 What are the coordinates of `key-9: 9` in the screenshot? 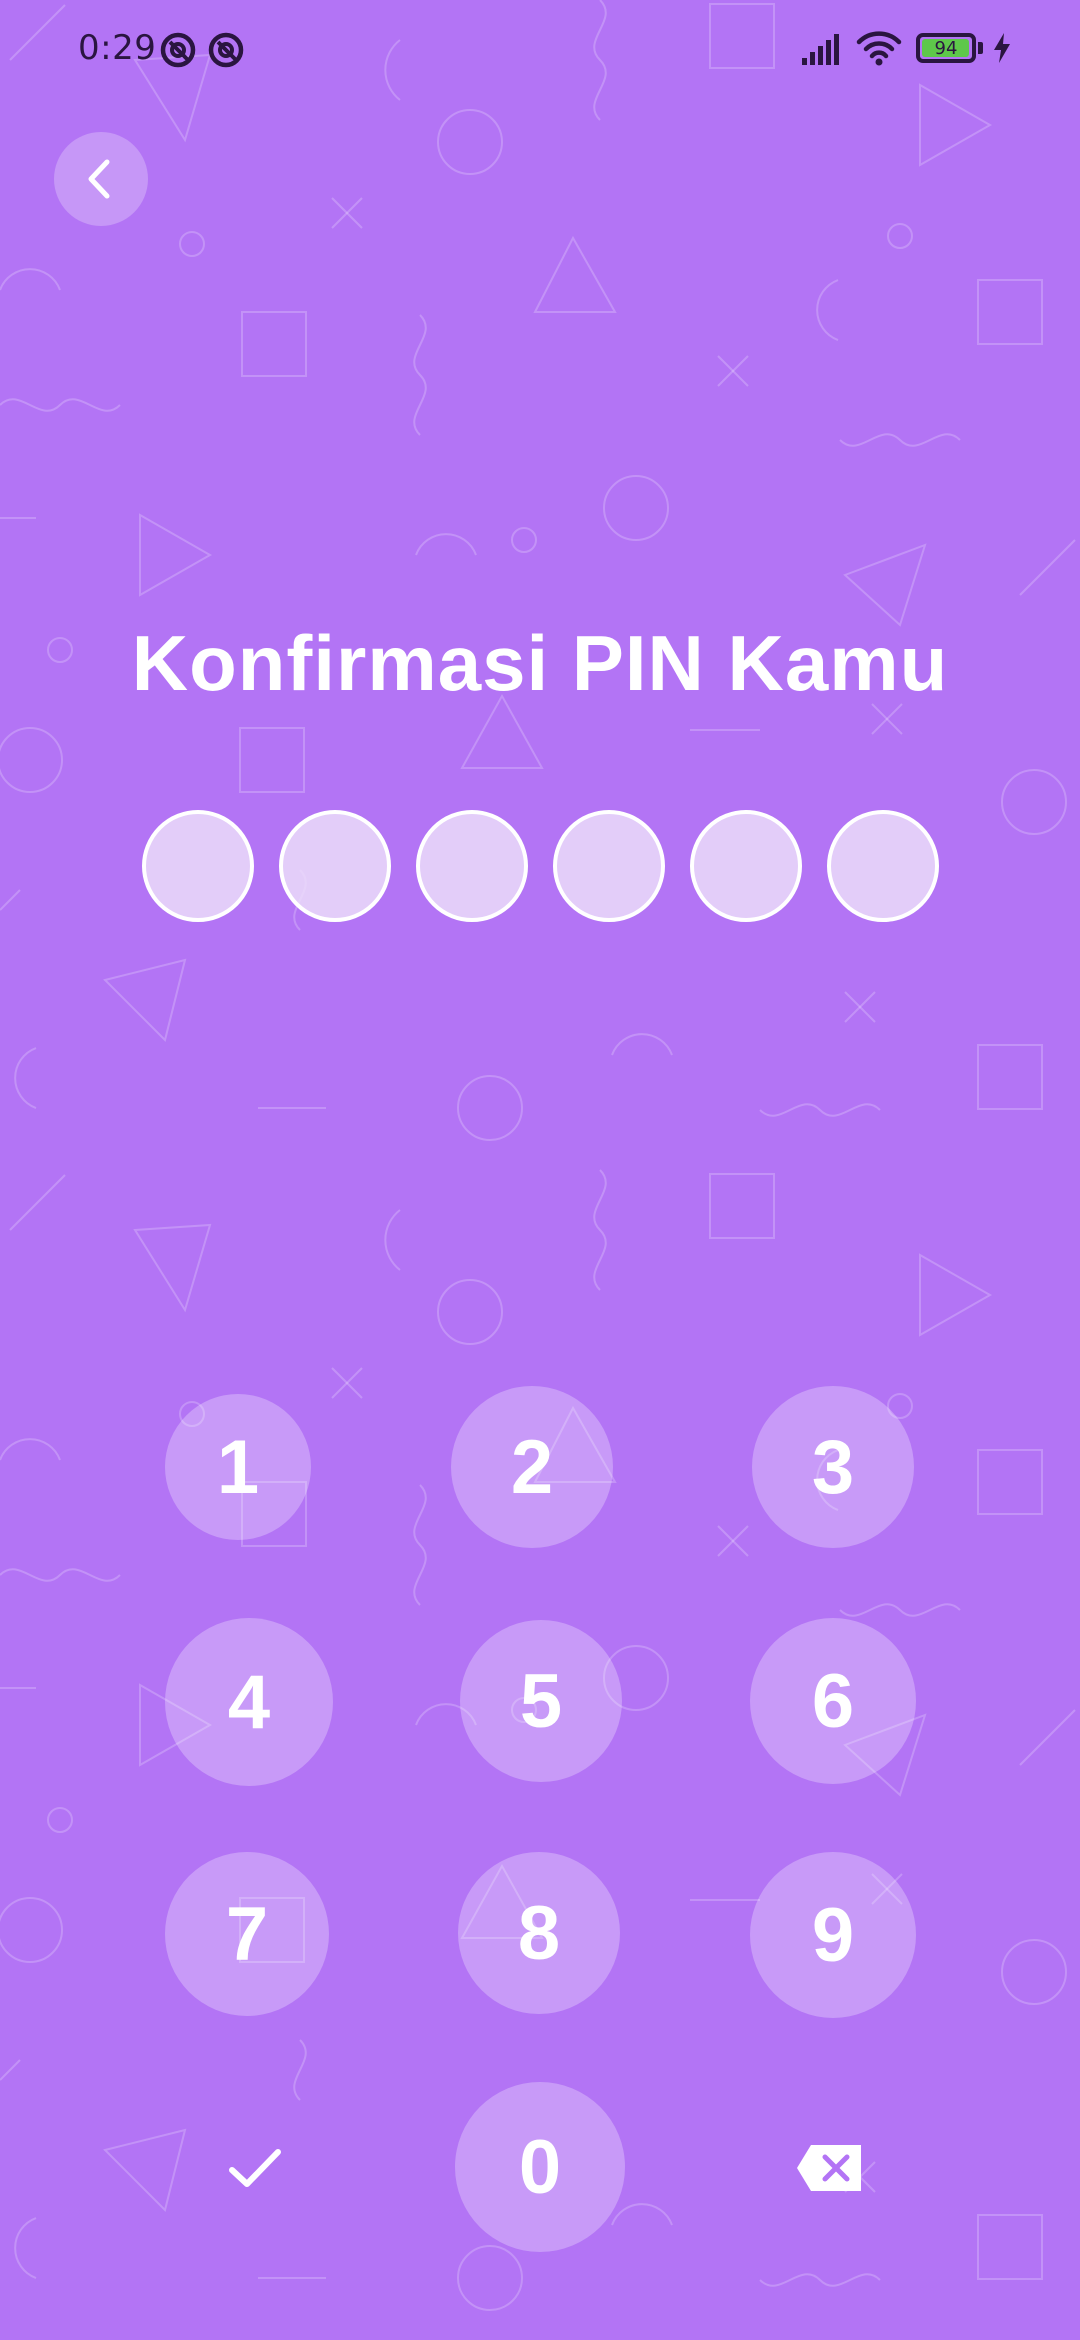 It's located at (833, 1935).